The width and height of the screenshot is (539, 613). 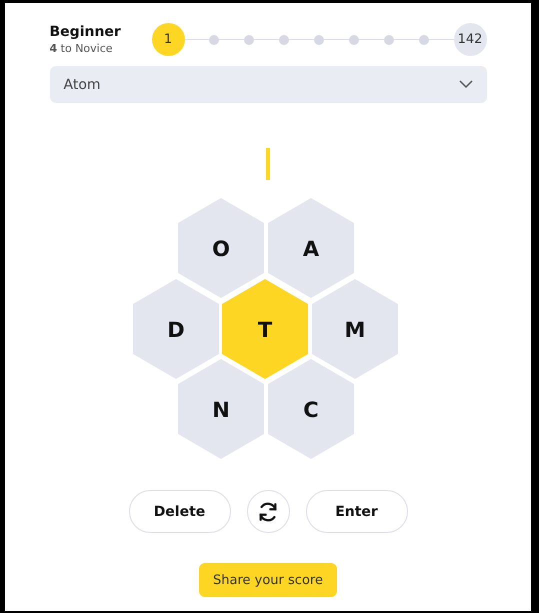 What do you see at coordinates (311, 248) in the screenshot?
I see `letter-cell: A` at bounding box center [311, 248].